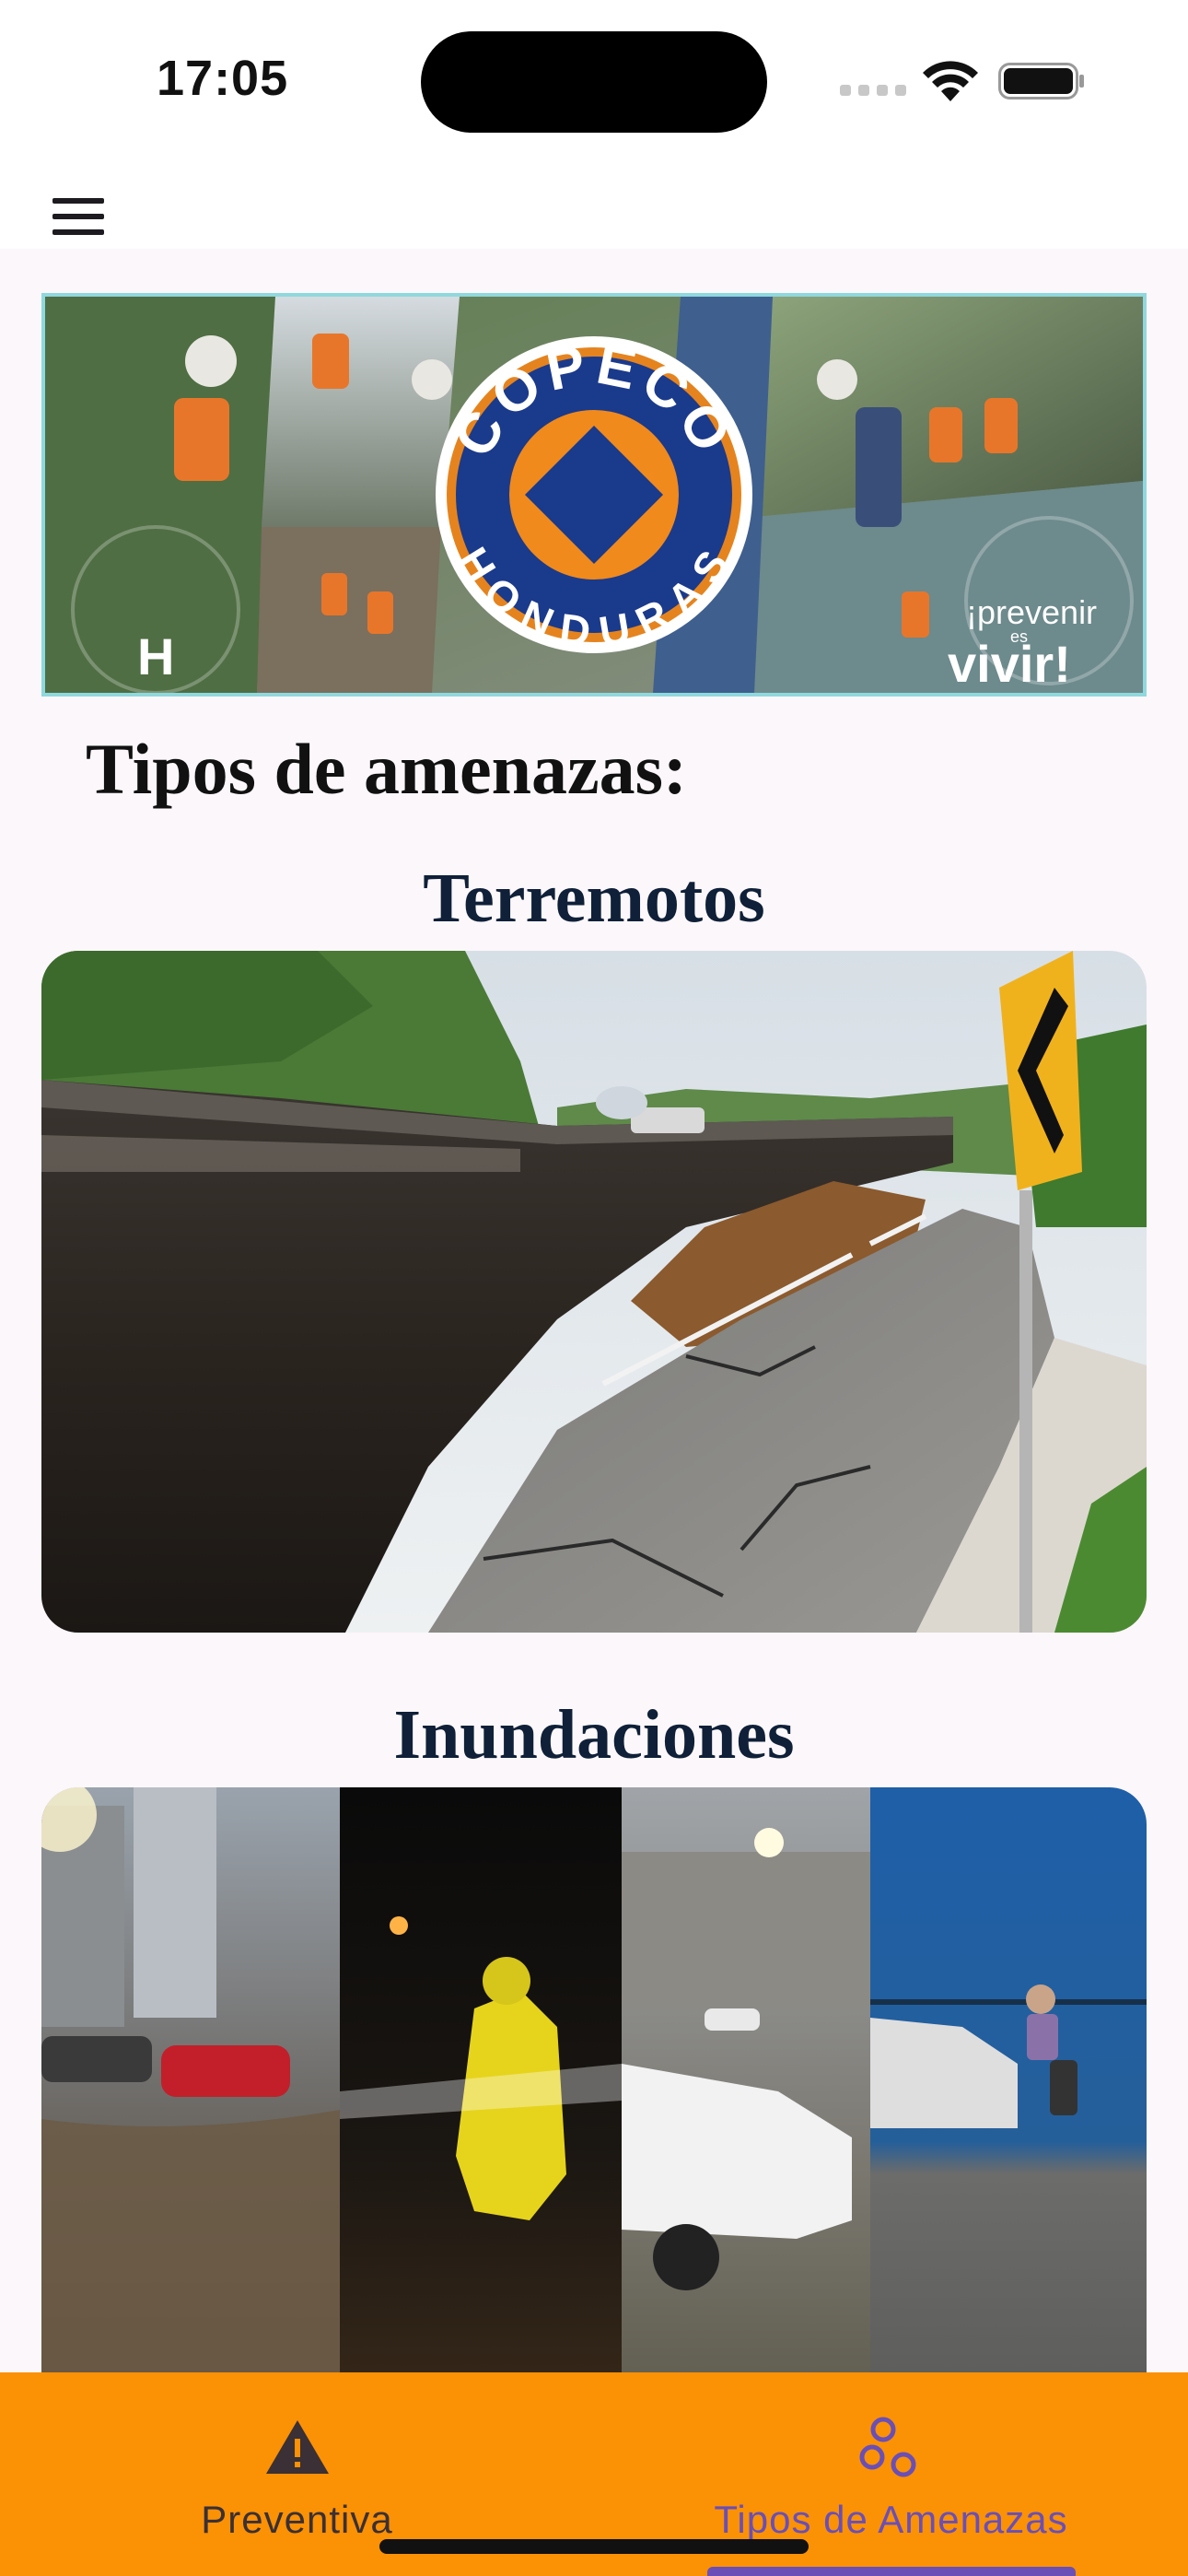 The height and width of the screenshot is (2576, 1188). I want to click on section-title: Tipos de amenazas:, so click(386, 769).